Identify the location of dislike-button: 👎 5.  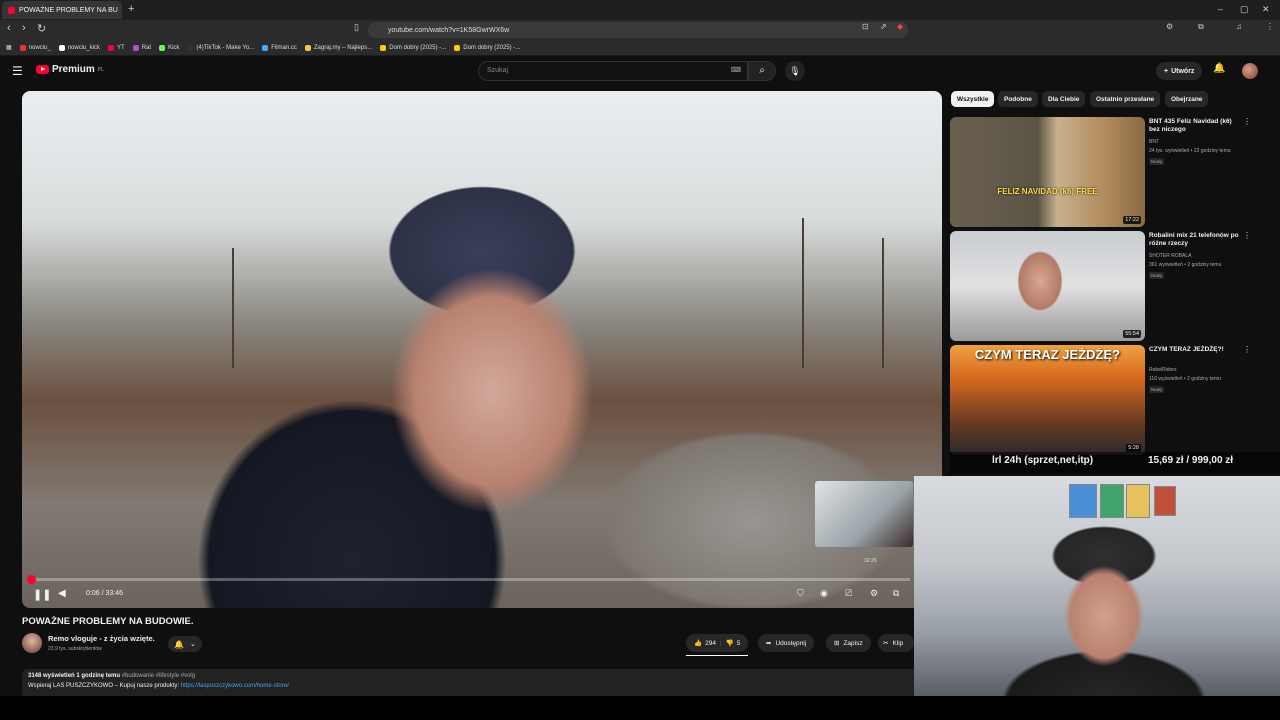
(733, 643).